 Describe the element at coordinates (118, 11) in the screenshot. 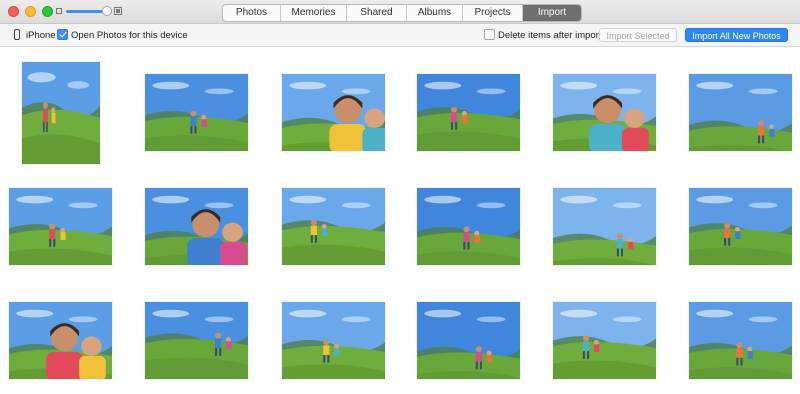

I see `zoom-in-icon` at that location.